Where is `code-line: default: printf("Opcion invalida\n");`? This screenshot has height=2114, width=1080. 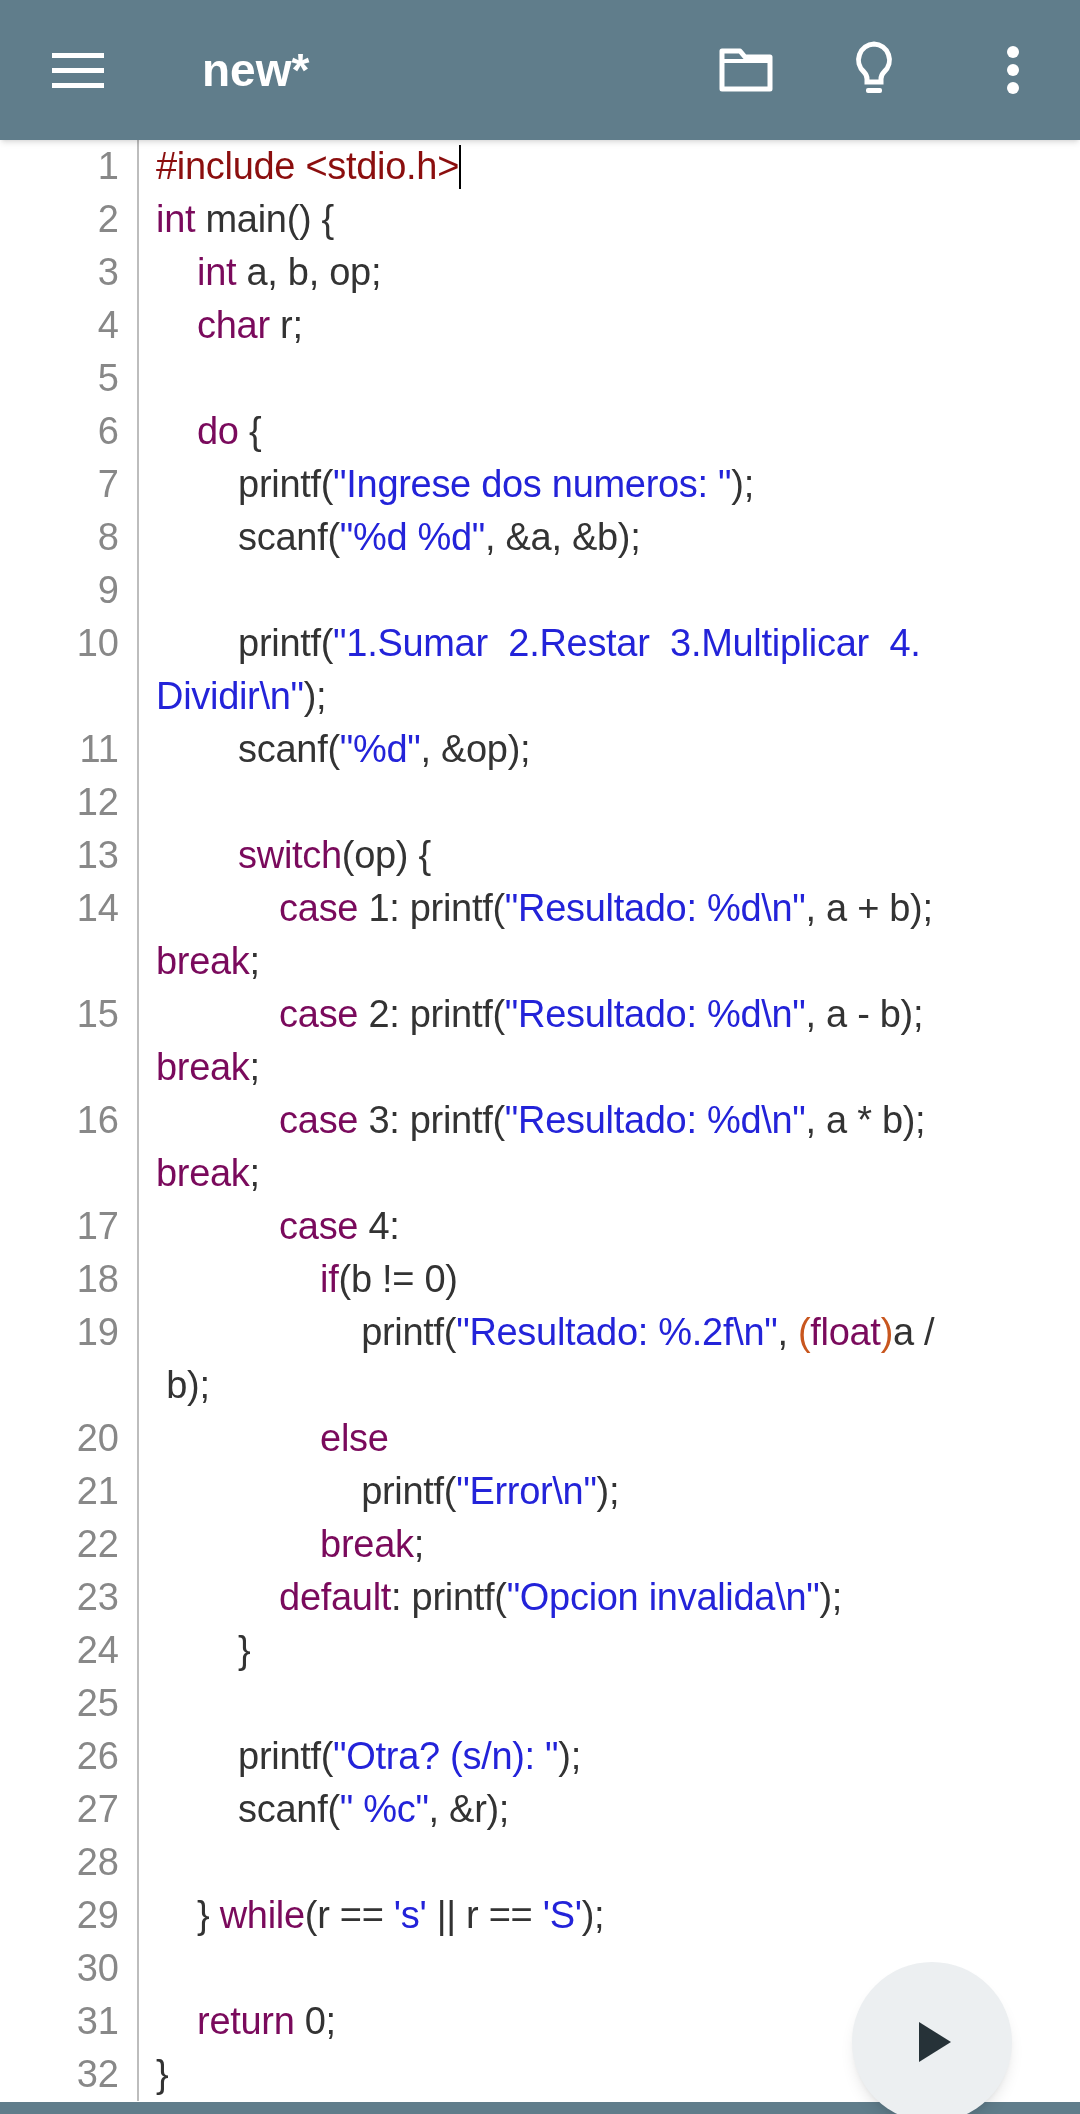 code-line: default: printf("Opcion invalida\n"); is located at coordinates (560, 1597).